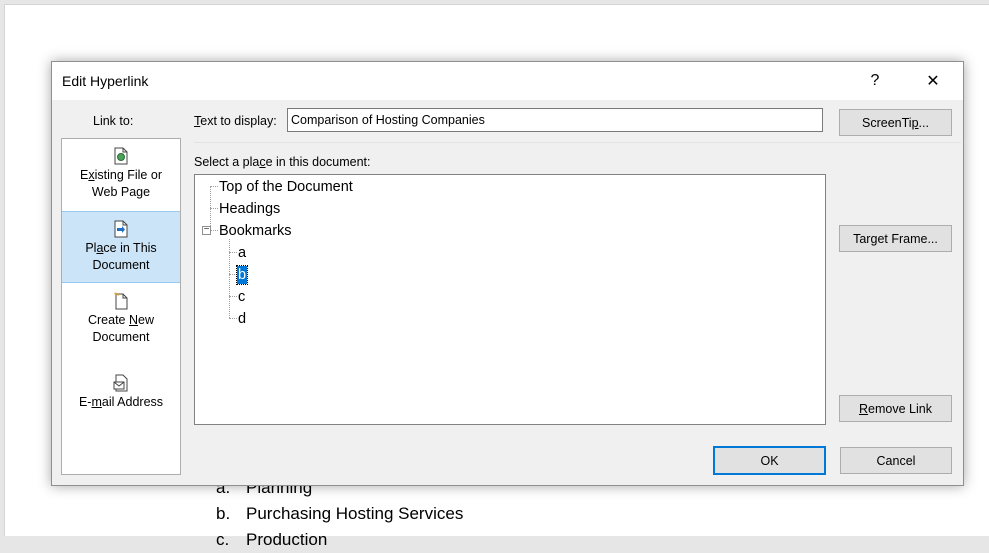 This screenshot has height=553, width=989. I want to click on close-button: ✕, so click(933, 81).